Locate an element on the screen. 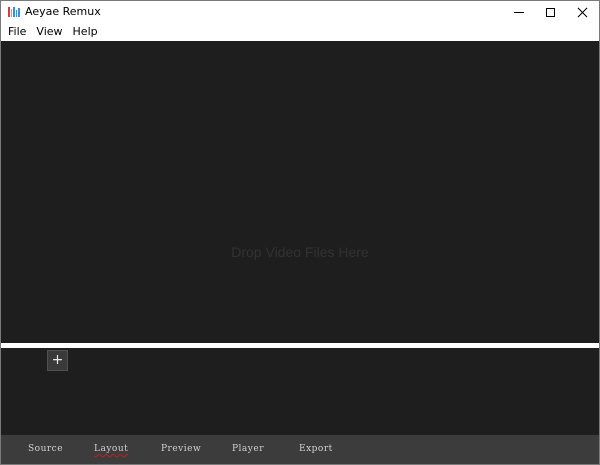 This screenshot has height=465, width=600. close-button is located at coordinates (582, 12).